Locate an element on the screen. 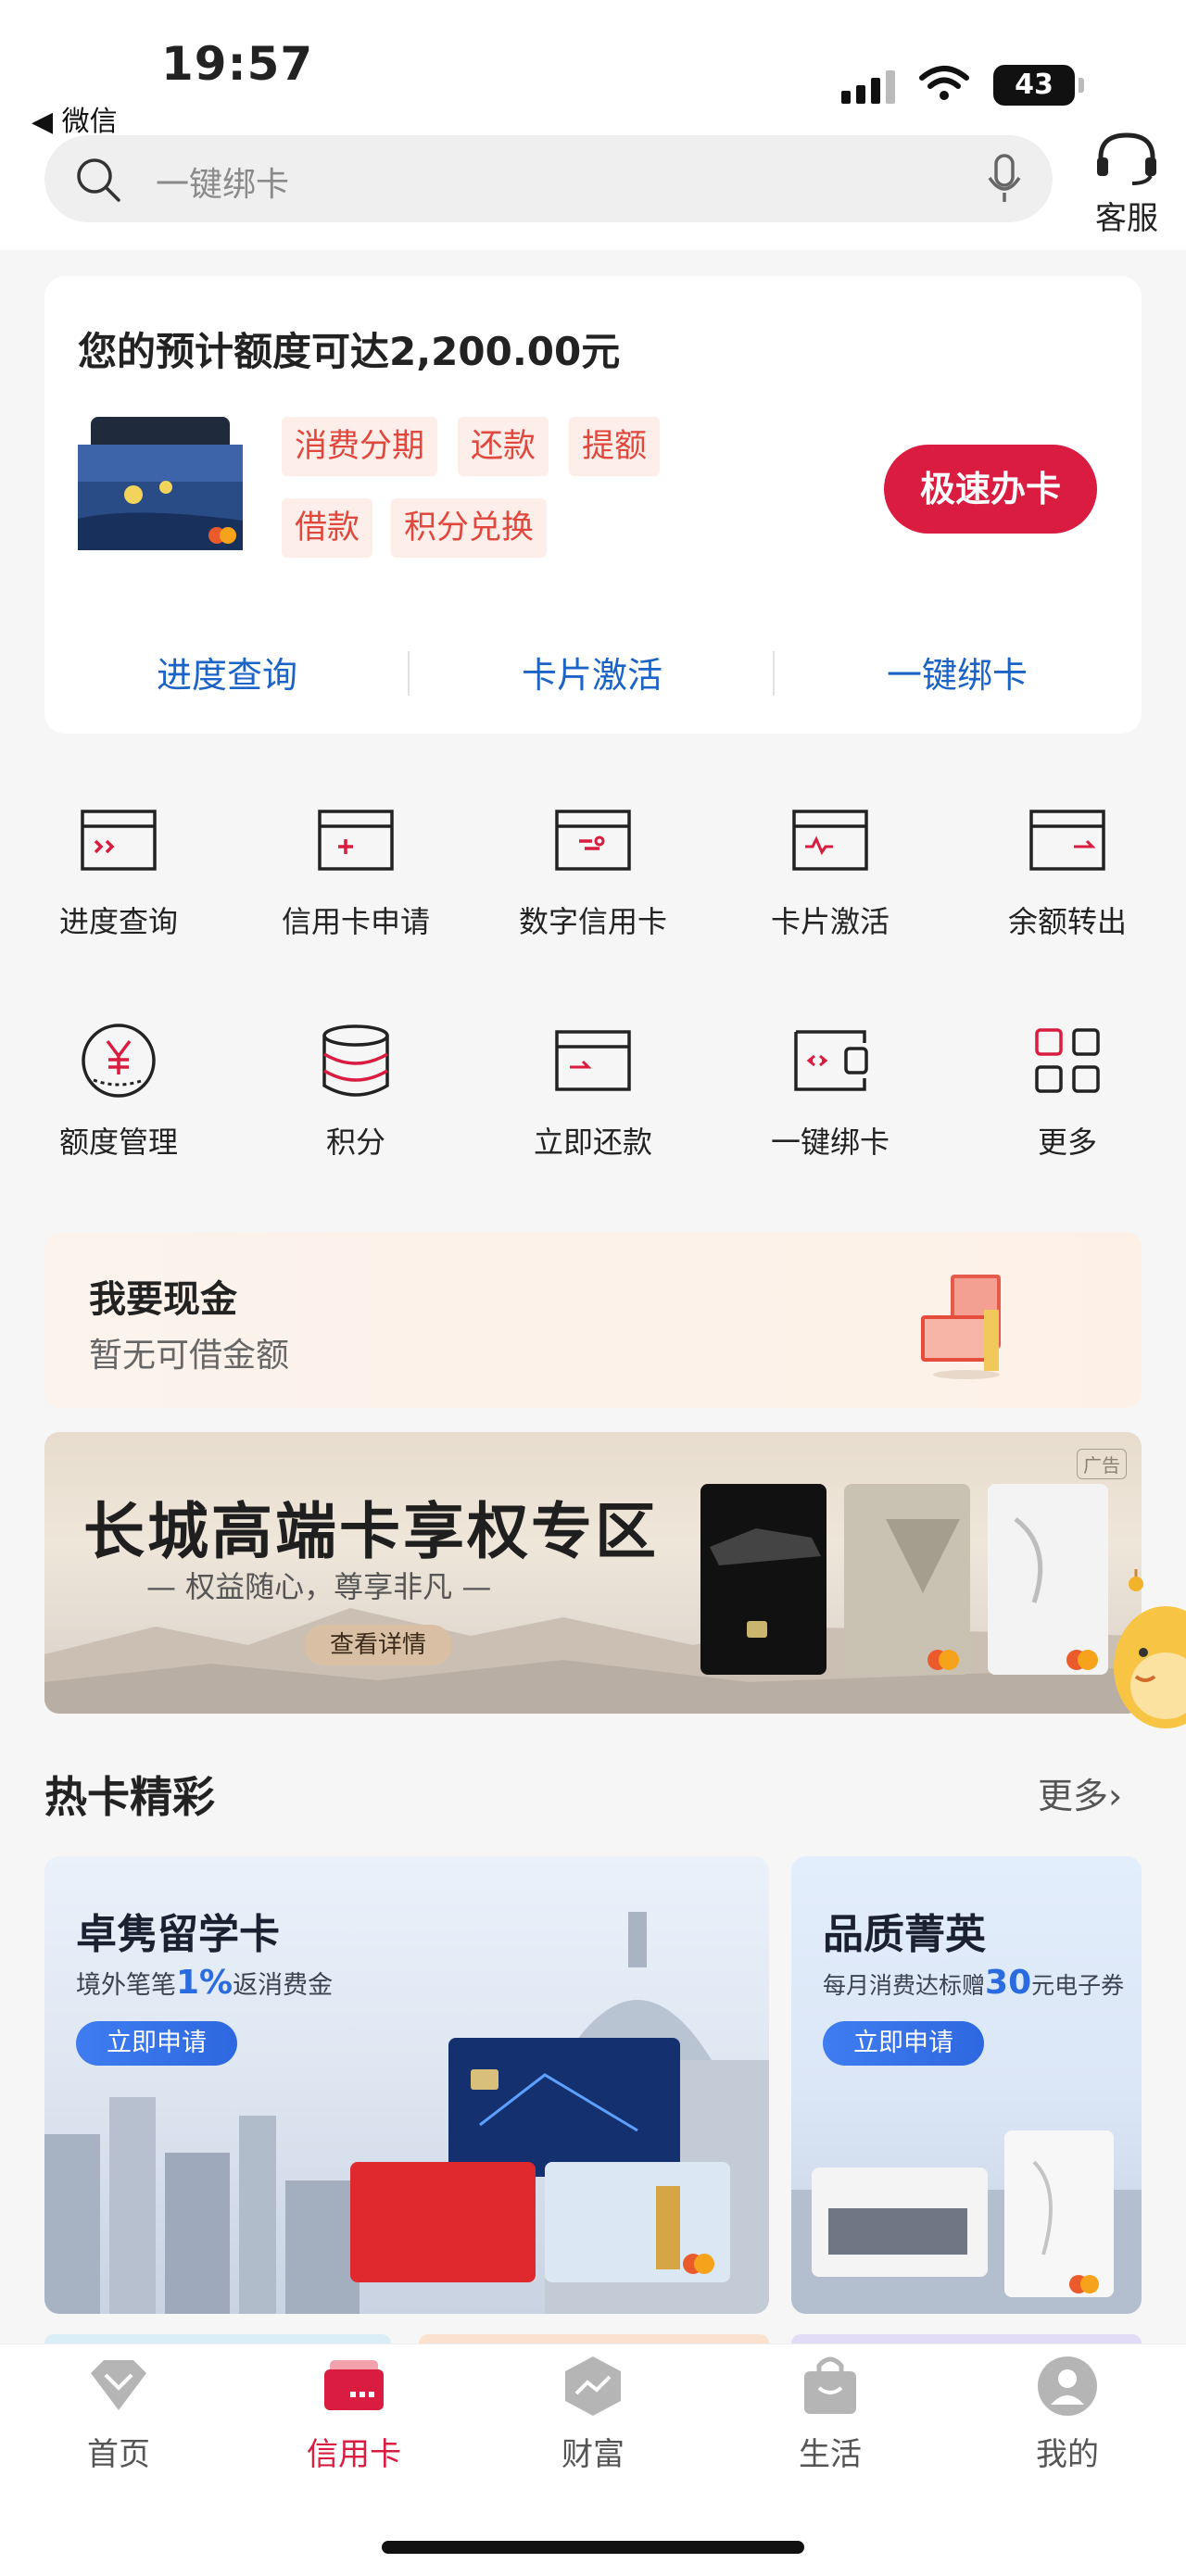  hot-cards-more-link: 更多› is located at coordinates (1080, 1792).